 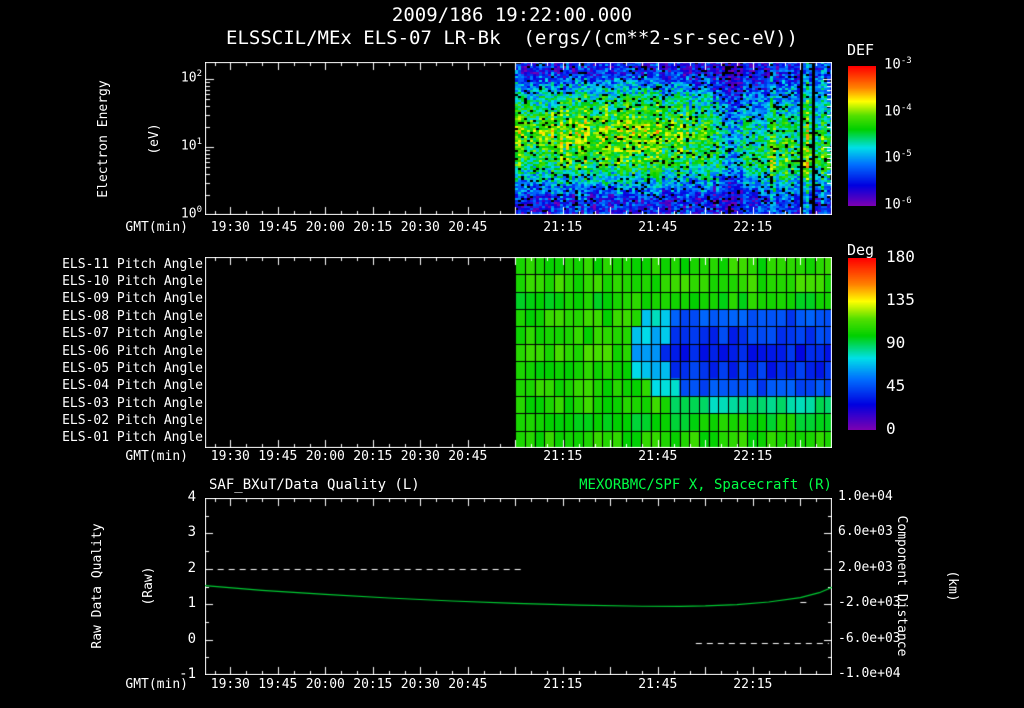 What do you see at coordinates (901, 586) in the screenshot?
I see `axis-title-line: Component Distance` at bounding box center [901, 586].